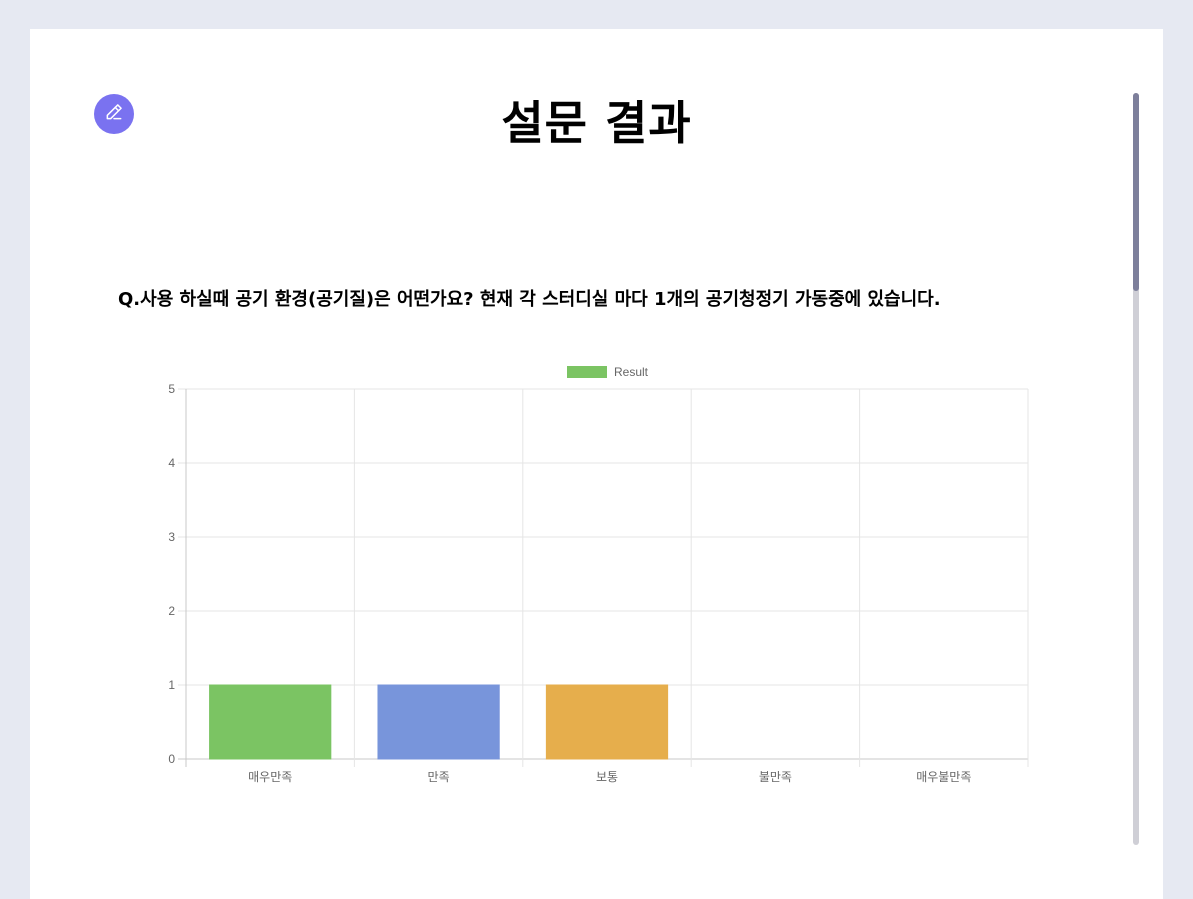 This screenshot has width=1193, height=899. What do you see at coordinates (171, 759) in the screenshot?
I see `y-tick-label: 0` at bounding box center [171, 759].